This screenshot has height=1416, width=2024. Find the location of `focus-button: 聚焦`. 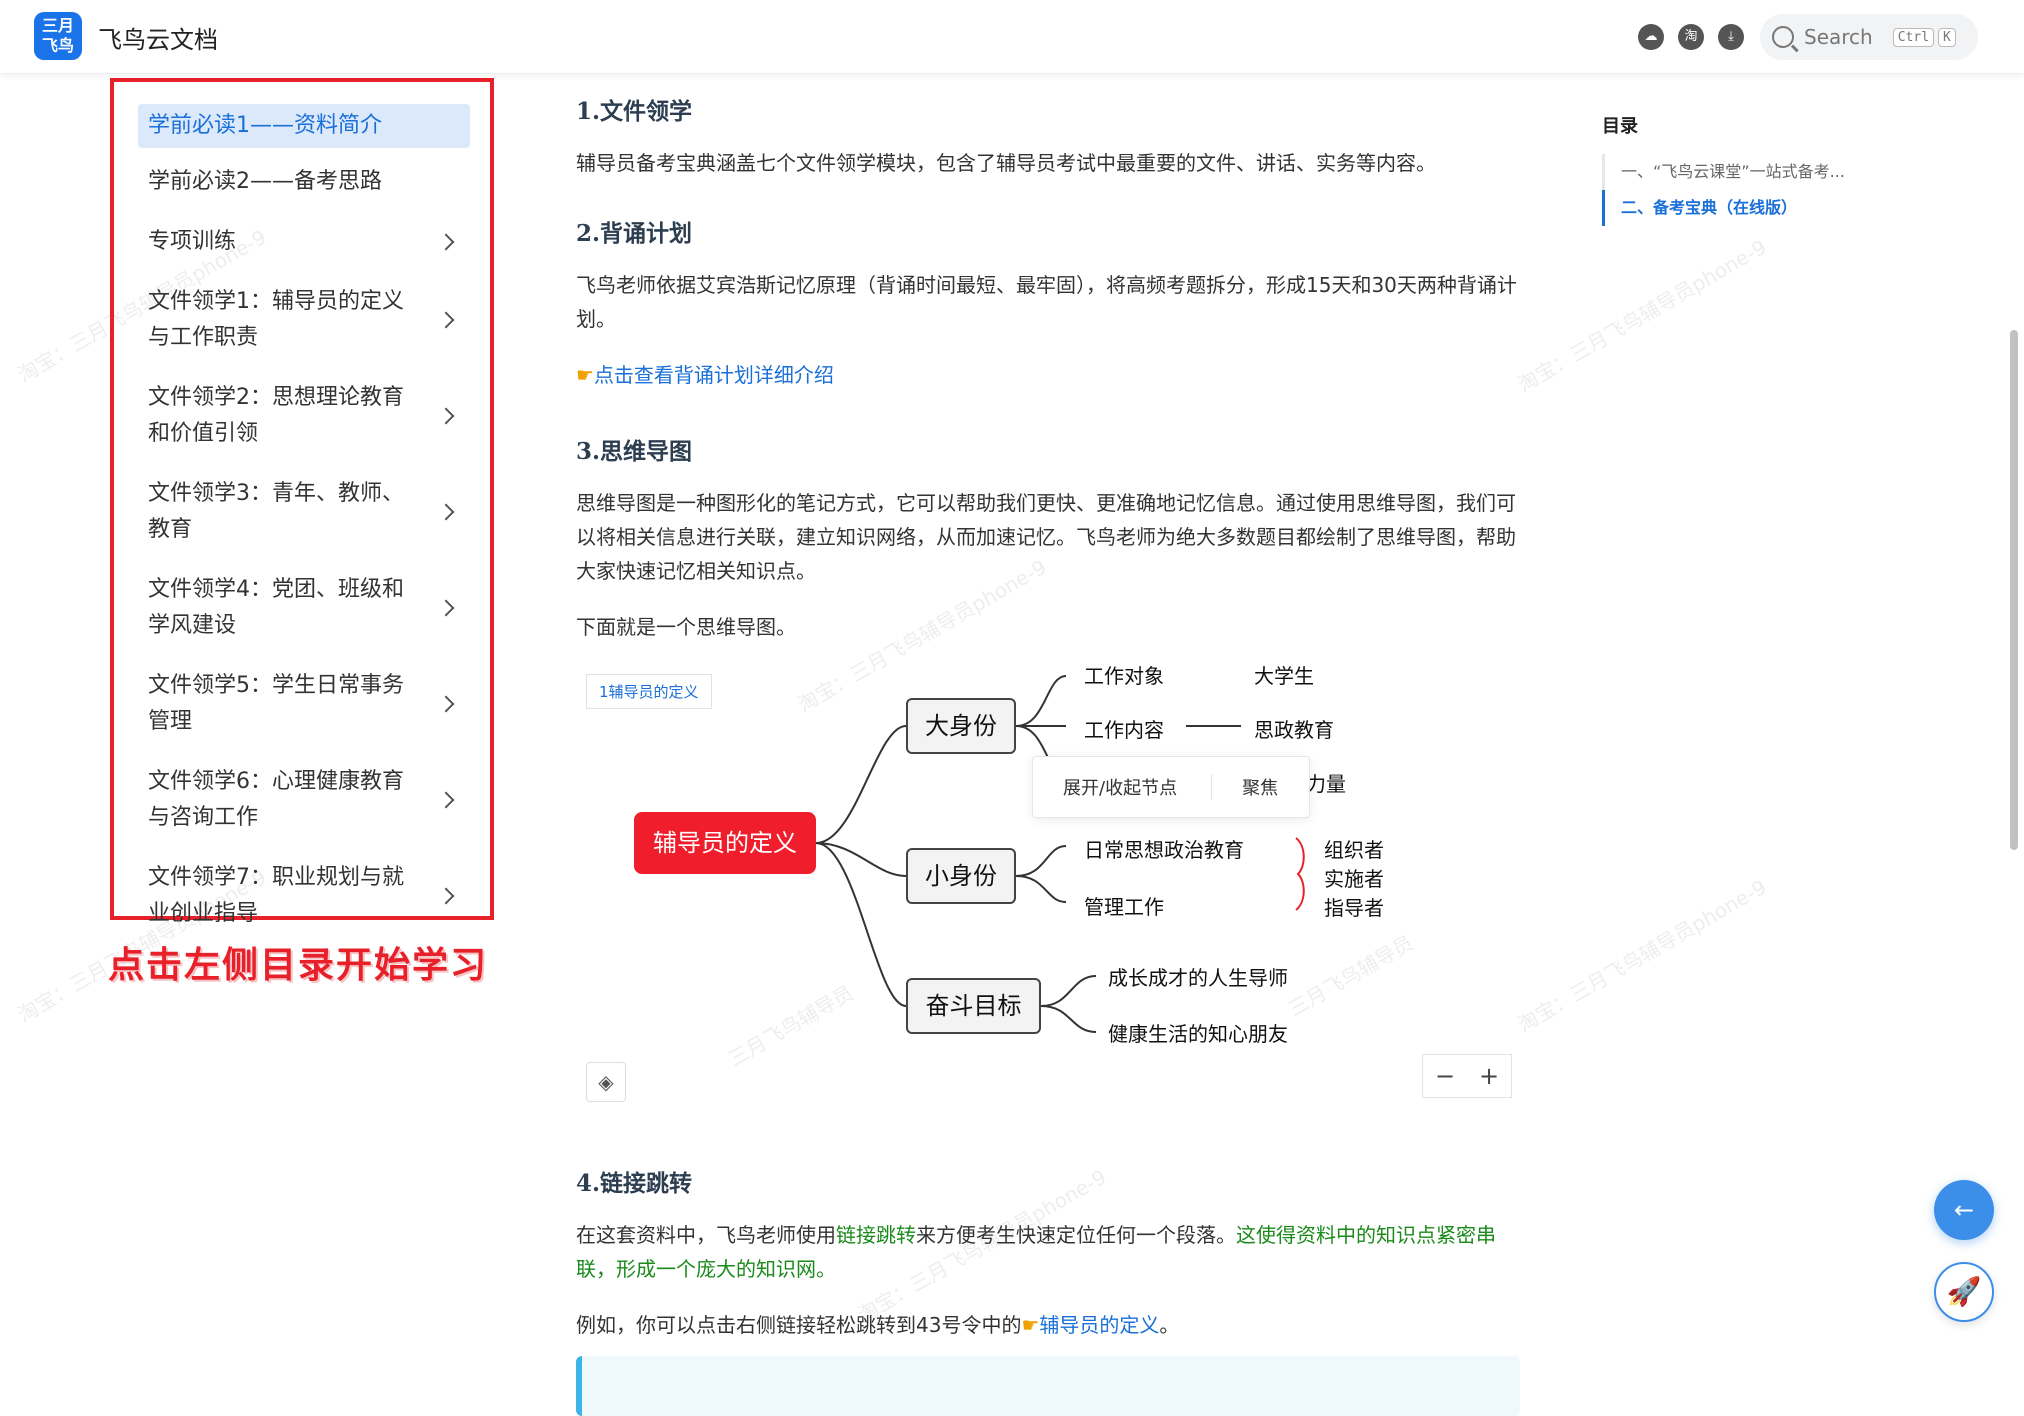

focus-button: 聚焦 is located at coordinates (1244, 787).